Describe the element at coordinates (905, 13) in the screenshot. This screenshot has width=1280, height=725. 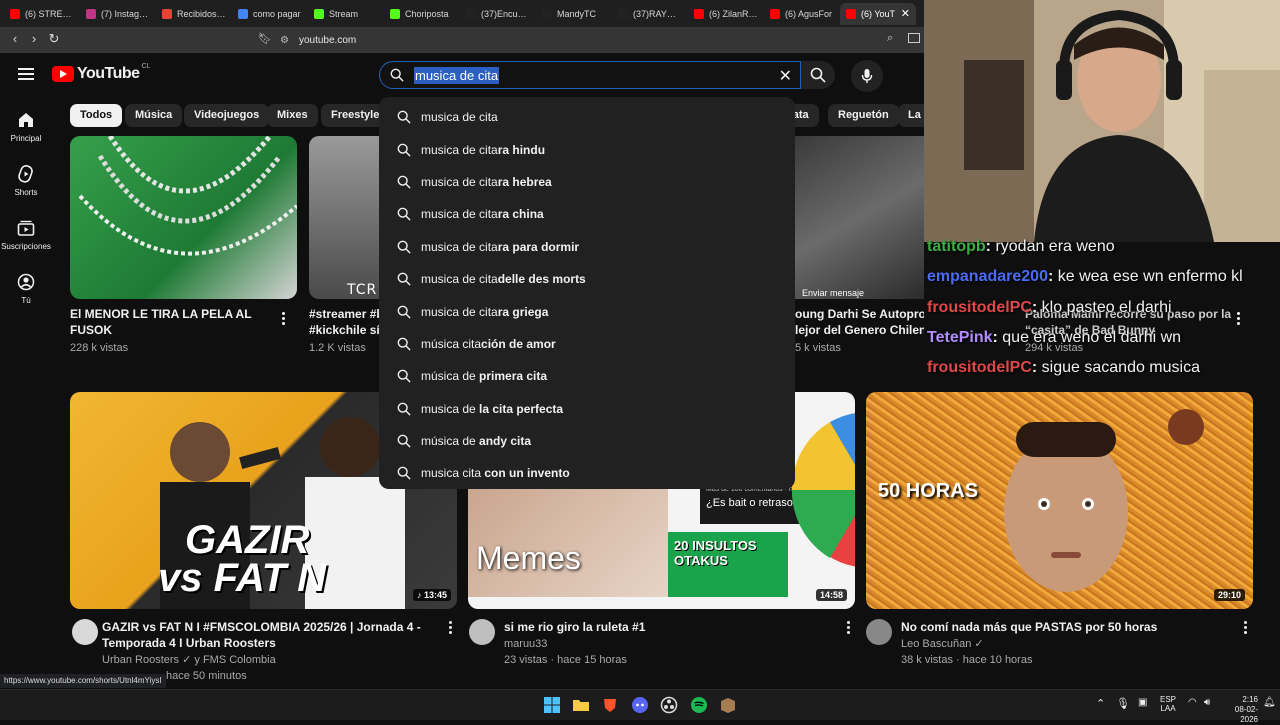
I see `close-tab-icon: ✕` at that location.